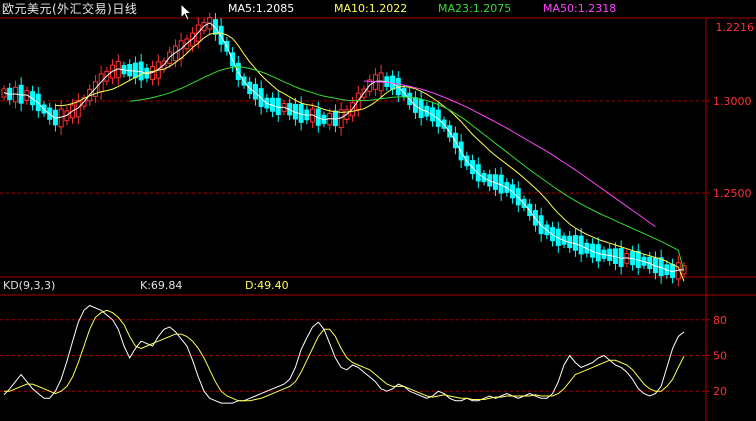  Describe the element at coordinates (186, 12) in the screenshot. I see `mouse-cursor-icon` at that location.